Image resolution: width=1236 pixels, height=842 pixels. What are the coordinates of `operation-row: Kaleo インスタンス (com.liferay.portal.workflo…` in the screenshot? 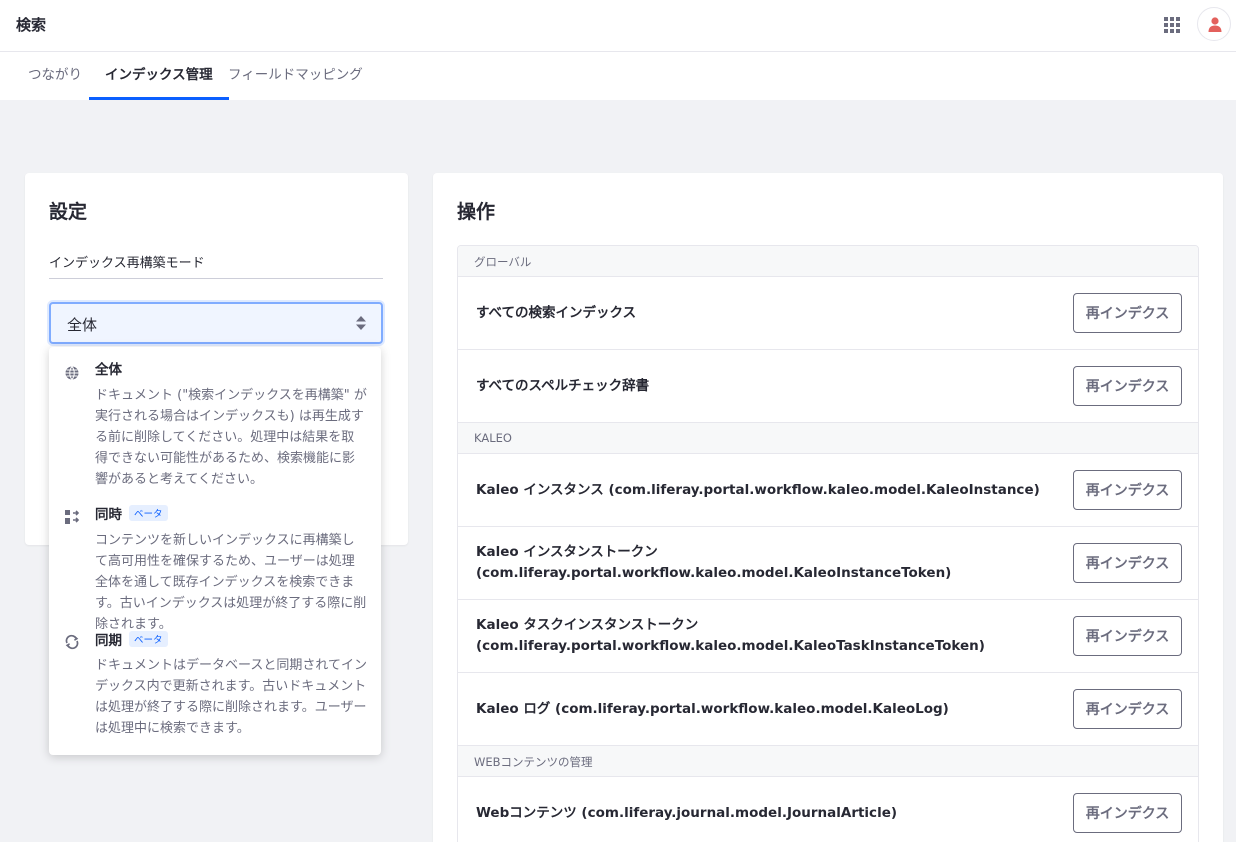 It's located at (828, 490).